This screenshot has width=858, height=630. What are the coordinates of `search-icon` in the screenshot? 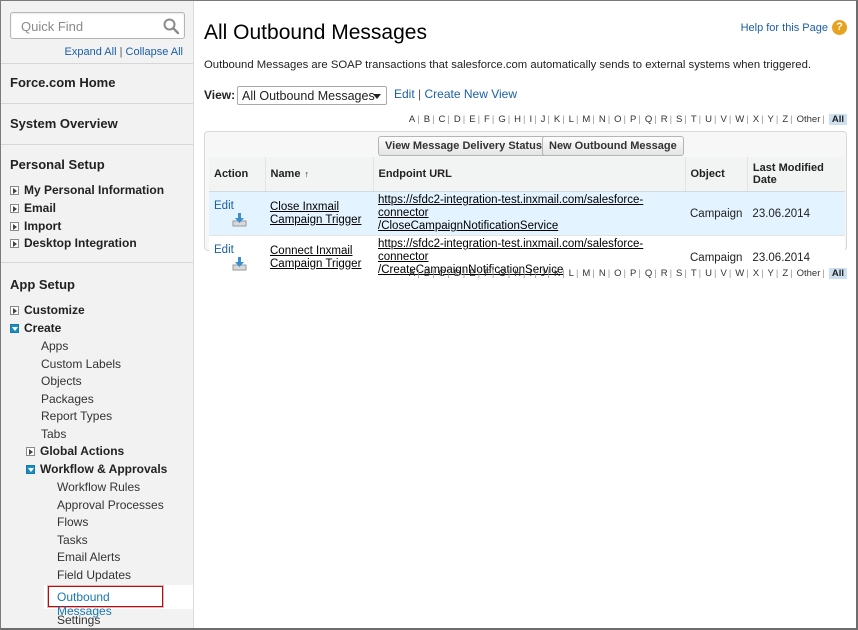 It's located at (171, 26).